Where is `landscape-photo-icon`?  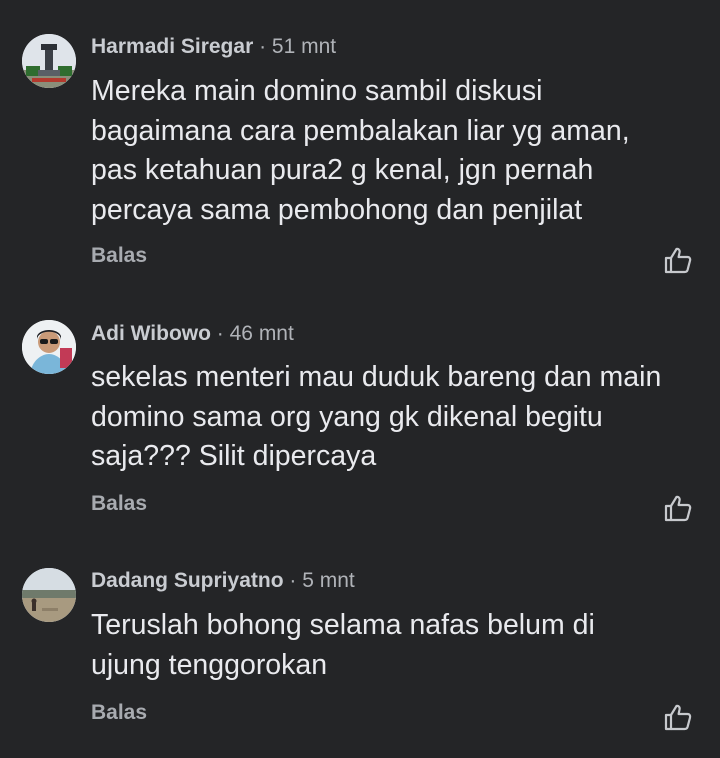
landscape-photo-icon is located at coordinates (49, 595).